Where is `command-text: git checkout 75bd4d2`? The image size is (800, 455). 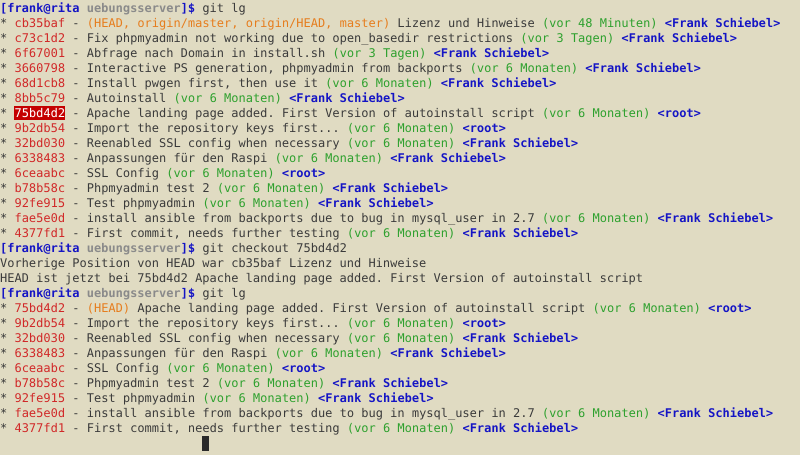
command-text: git checkout 75bd4d2 is located at coordinates (274, 248).